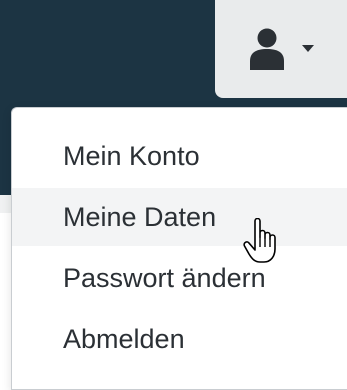  Describe the element at coordinates (179, 156) in the screenshot. I see `menu-item-mein-konto: Mein Konto` at that location.